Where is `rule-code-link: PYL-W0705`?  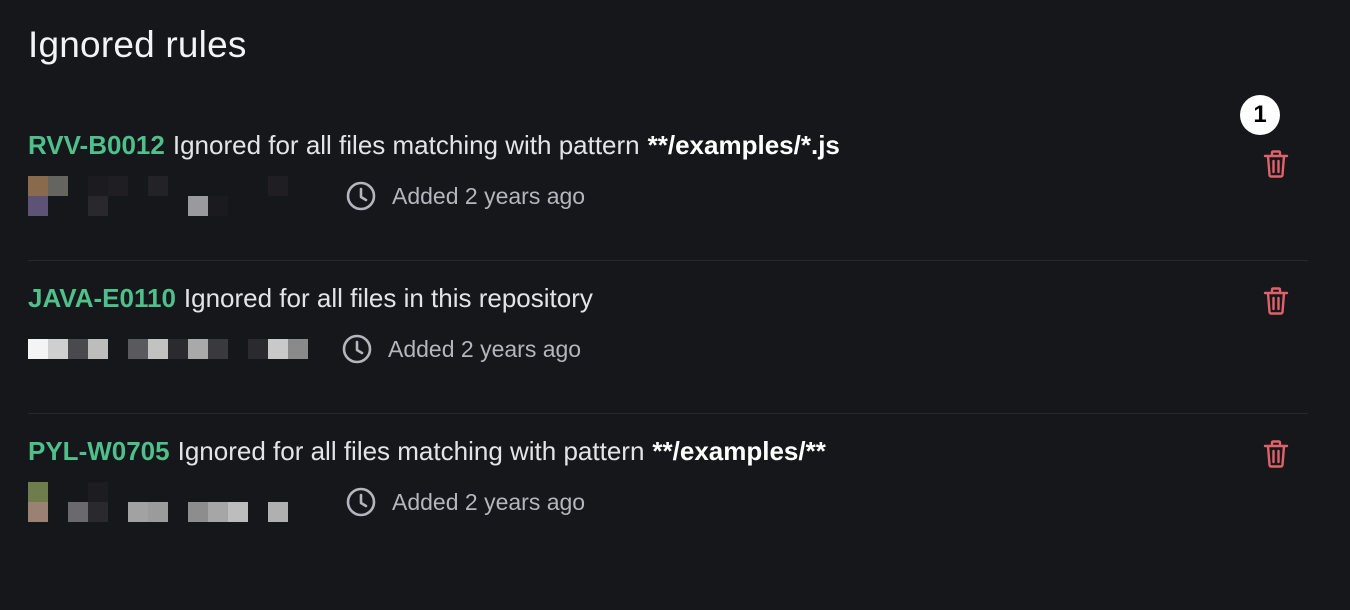
rule-code-link: PYL-W0705 is located at coordinates (99, 451).